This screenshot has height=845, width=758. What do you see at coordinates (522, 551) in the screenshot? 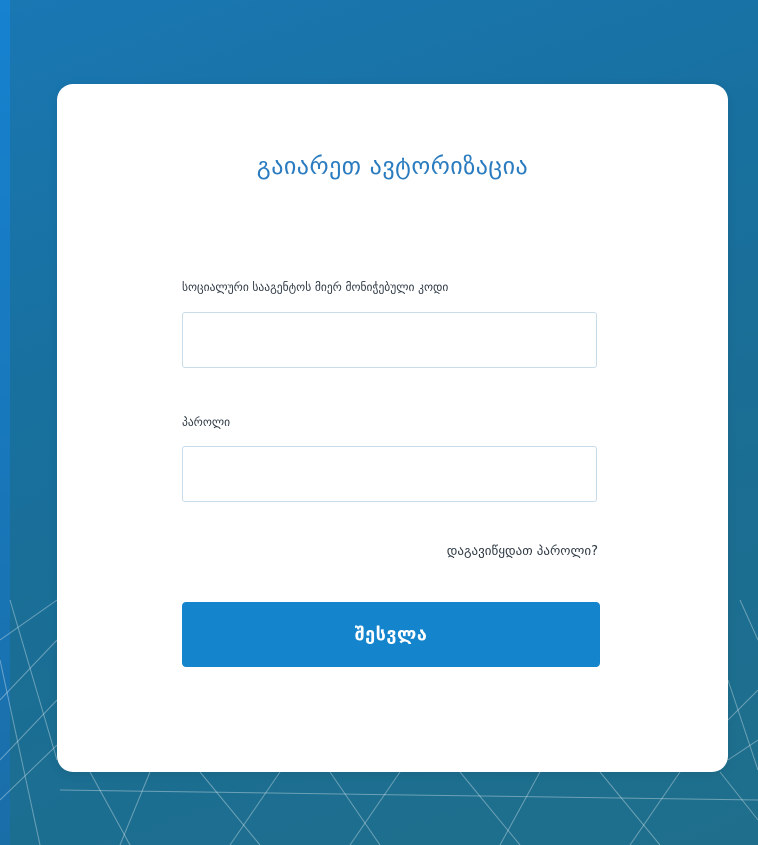
I see `forgot-password-link: დაგავიწყდათ პაროლი?` at bounding box center [522, 551].